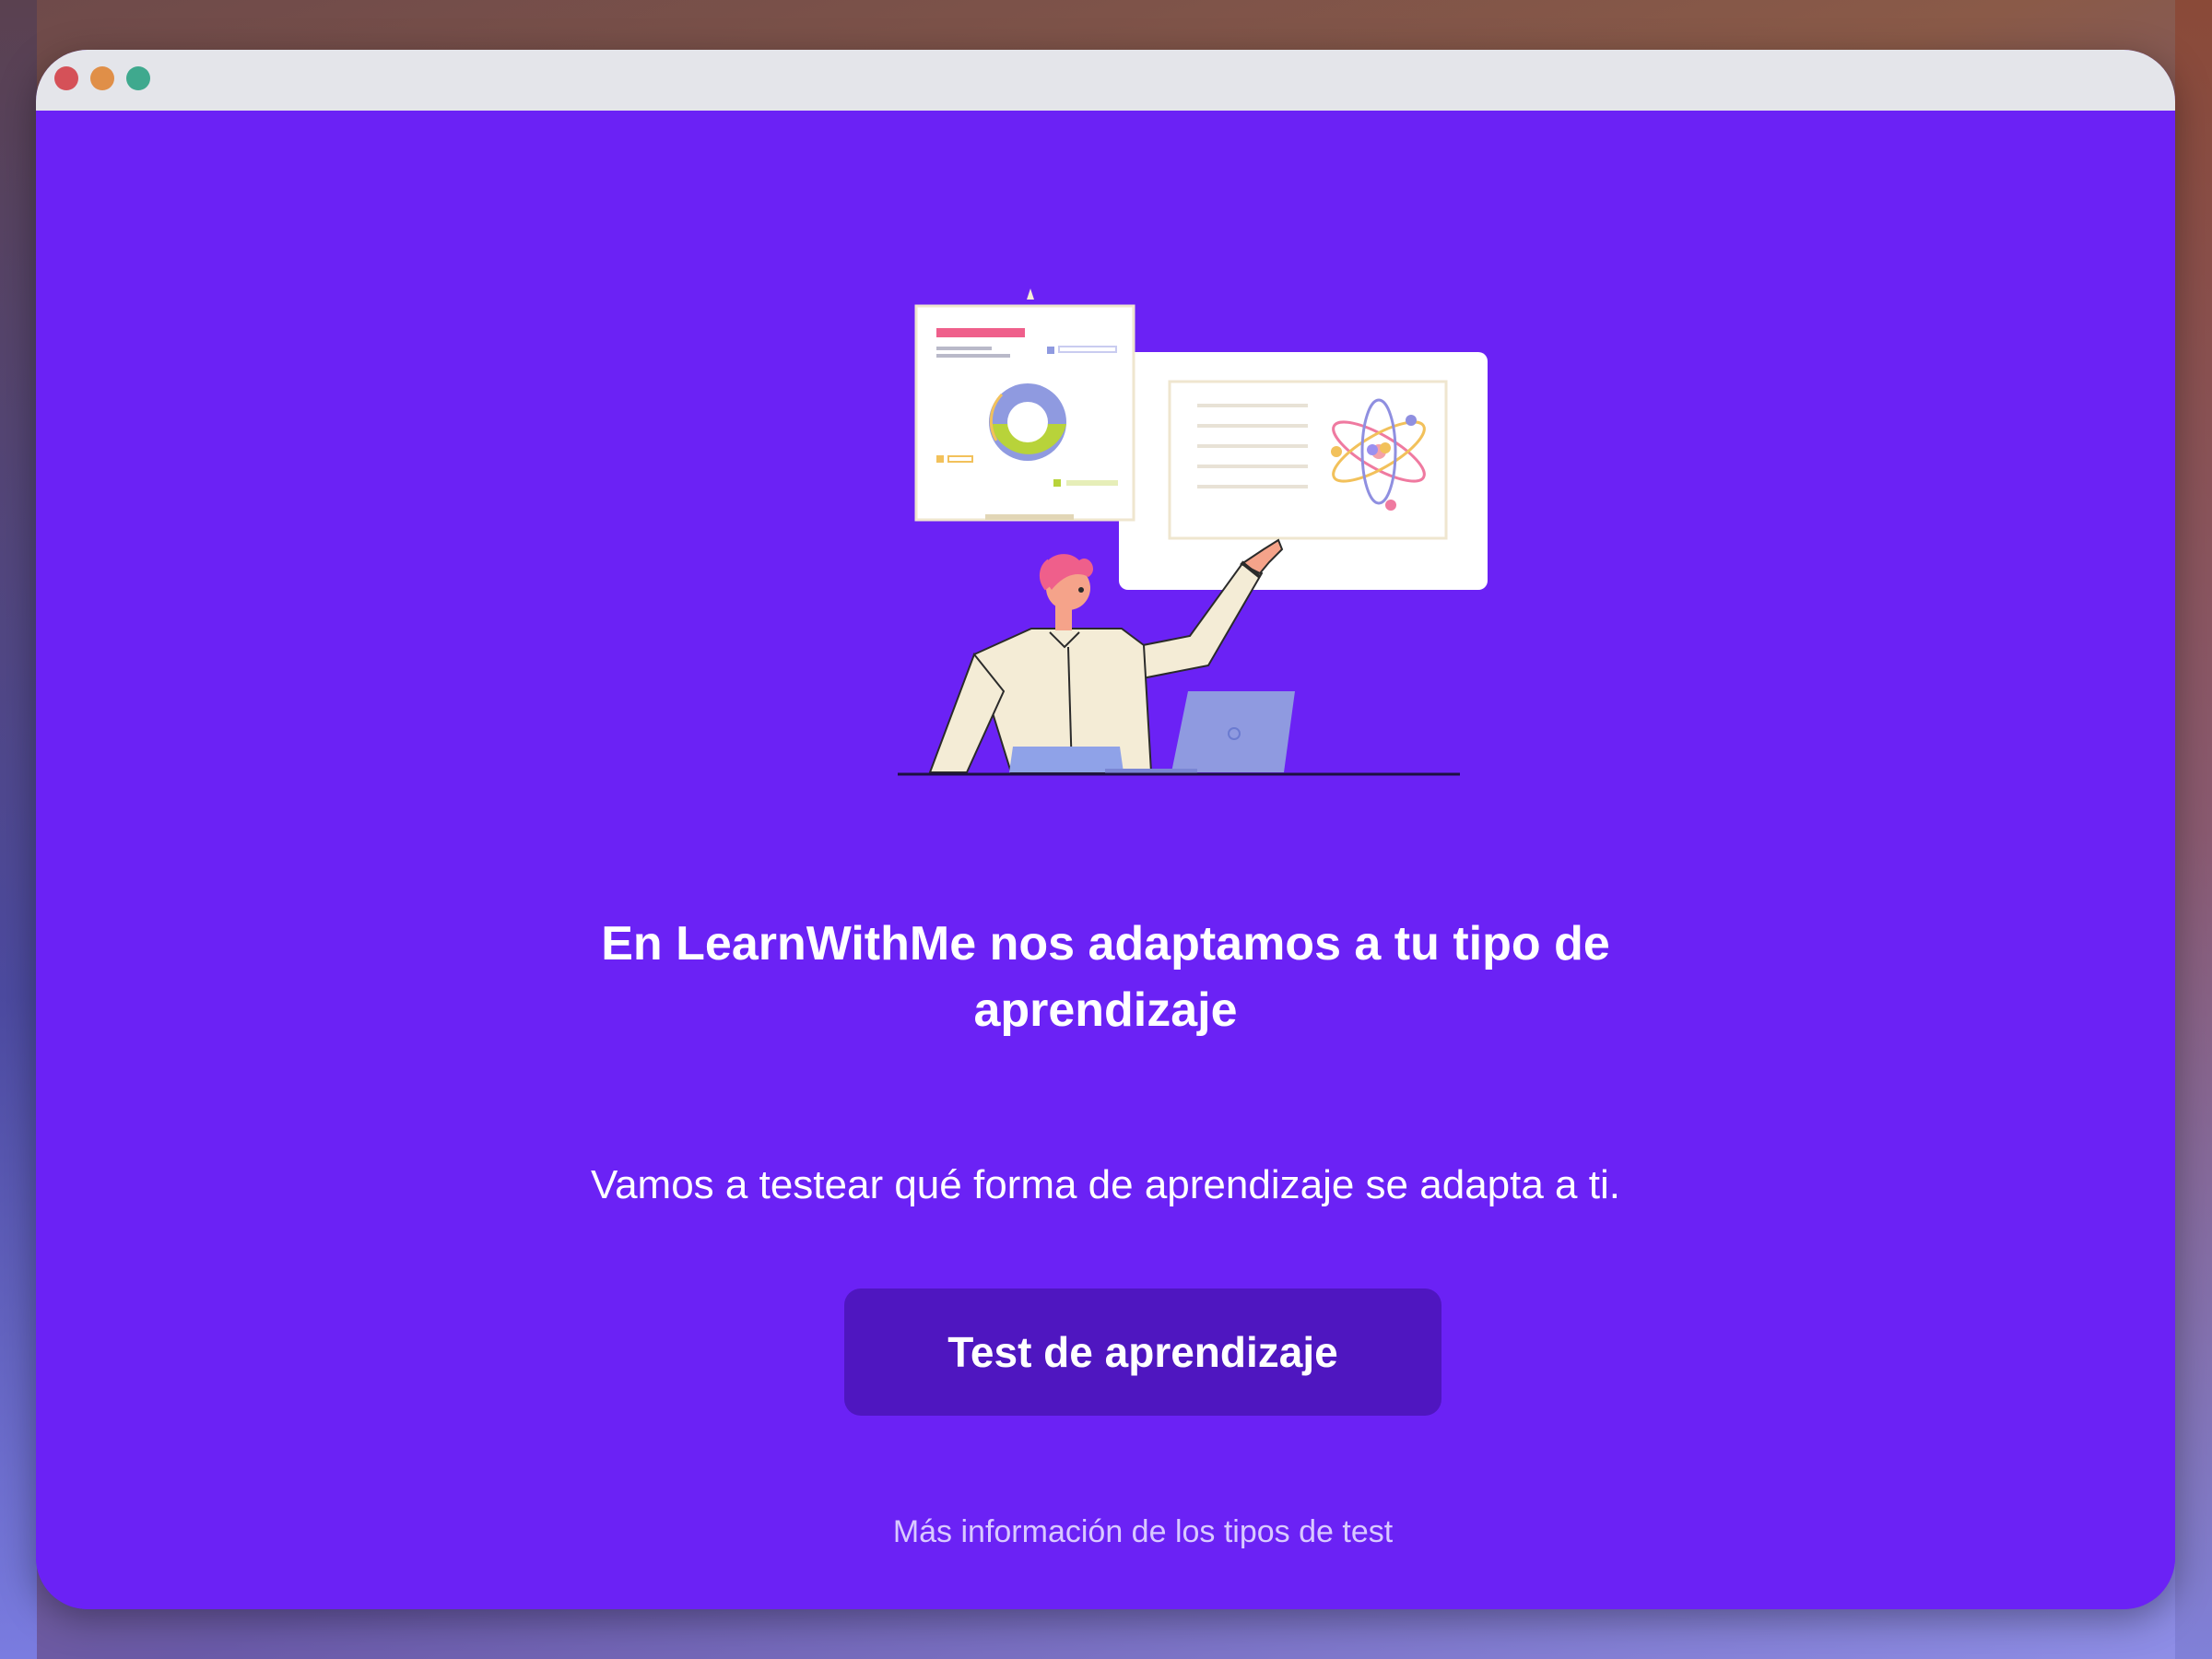 The width and height of the screenshot is (2212, 1659). I want to click on maximize-window-button, so click(138, 78).